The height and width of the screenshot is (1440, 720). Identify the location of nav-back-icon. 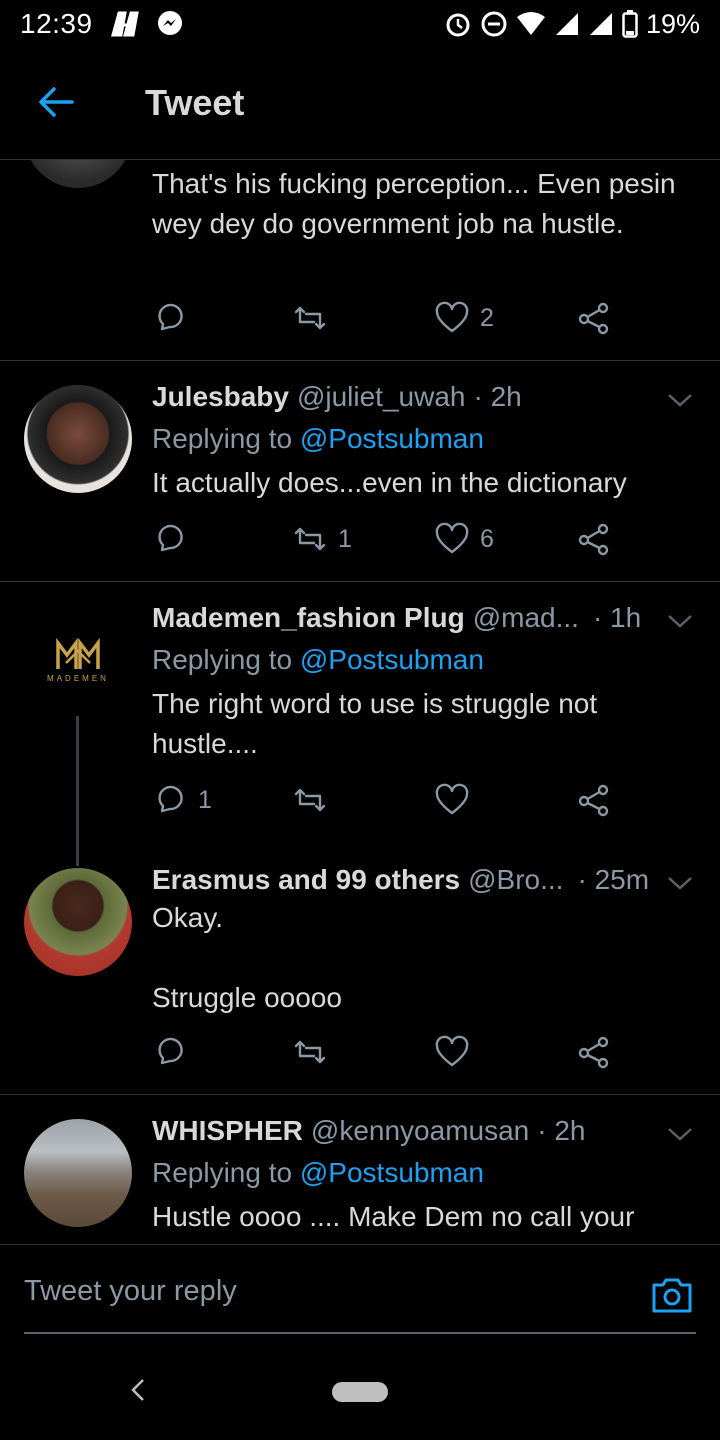
(138, 1390).